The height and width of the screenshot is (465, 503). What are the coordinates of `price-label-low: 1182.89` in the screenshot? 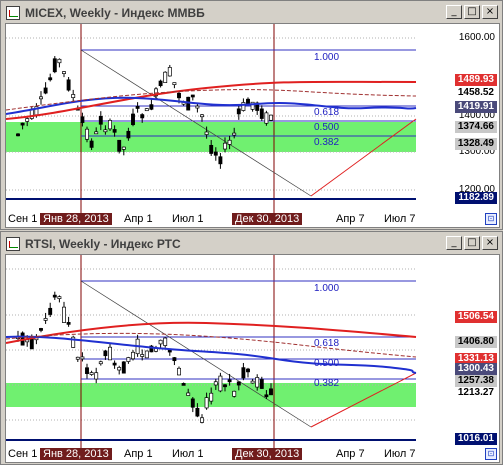 It's located at (476, 198).